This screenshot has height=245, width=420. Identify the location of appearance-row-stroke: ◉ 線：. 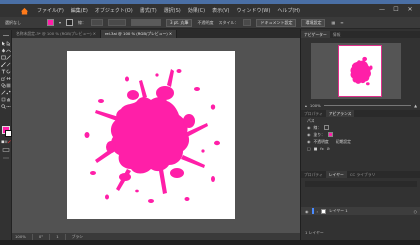
(360, 127).